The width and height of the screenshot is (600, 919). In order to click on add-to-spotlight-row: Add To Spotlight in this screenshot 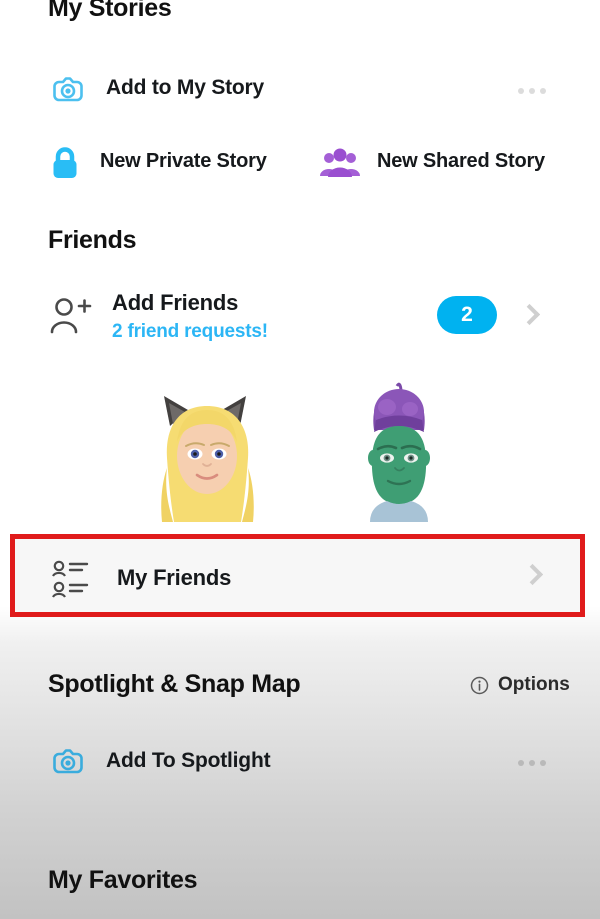, I will do `click(300, 764)`.